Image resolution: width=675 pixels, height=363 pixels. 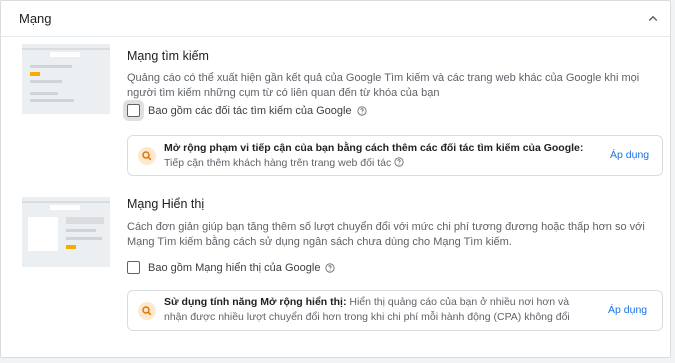 What do you see at coordinates (133, 110) in the screenshot?
I see `search-partners-checkbox` at bounding box center [133, 110].